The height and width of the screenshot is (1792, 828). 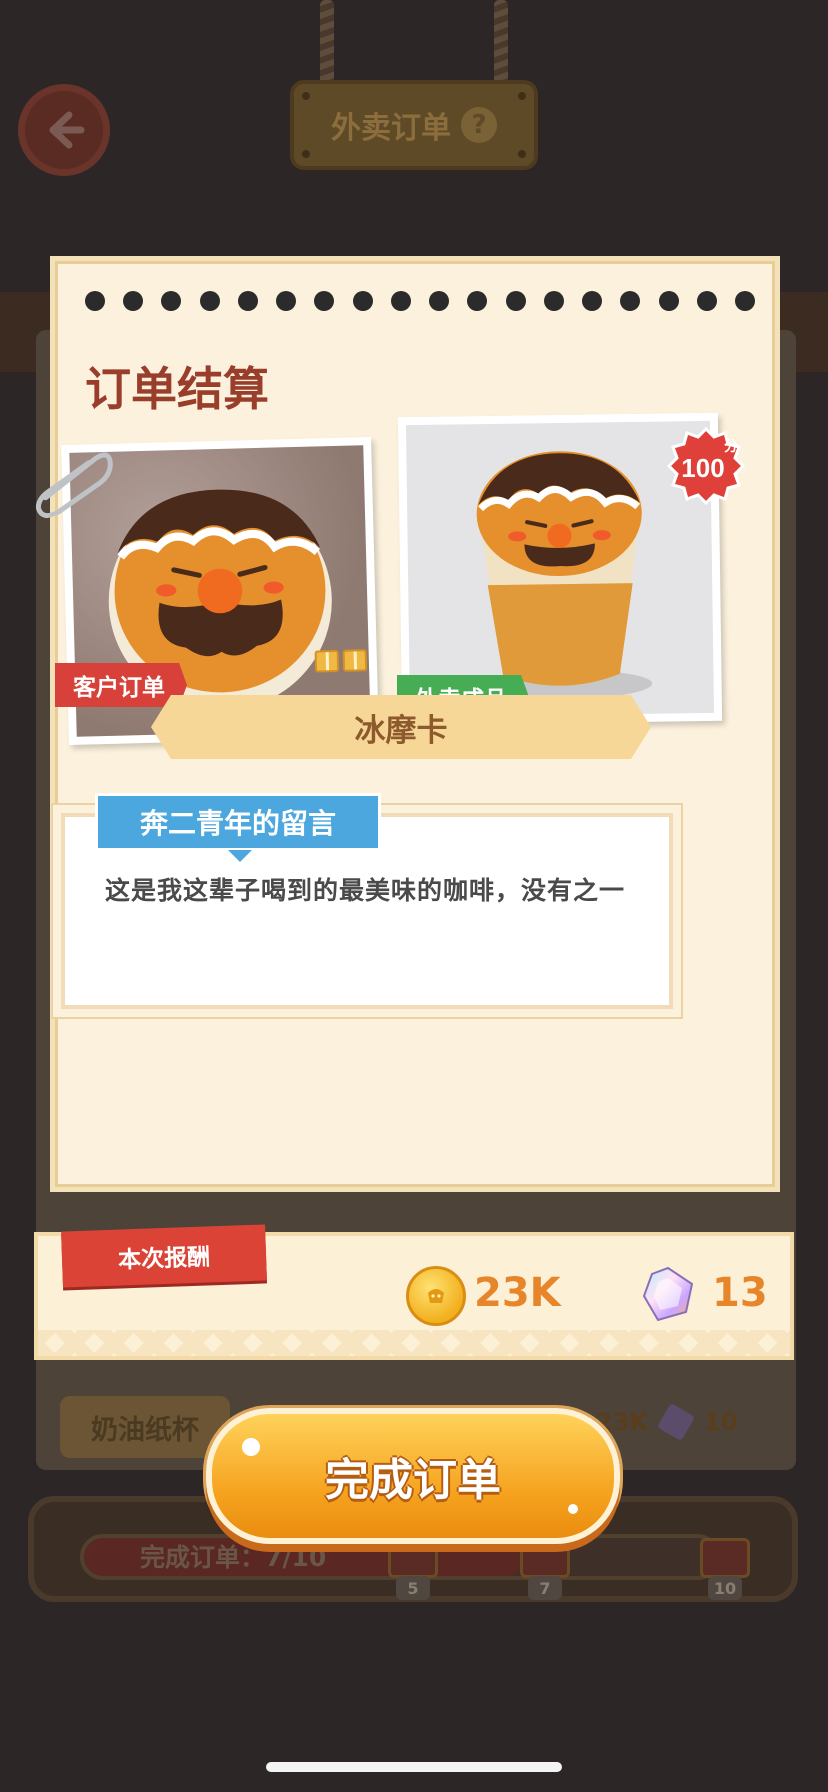 What do you see at coordinates (479, 125) in the screenshot?
I see `help-icon: ?` at bounding box center [479, 125].